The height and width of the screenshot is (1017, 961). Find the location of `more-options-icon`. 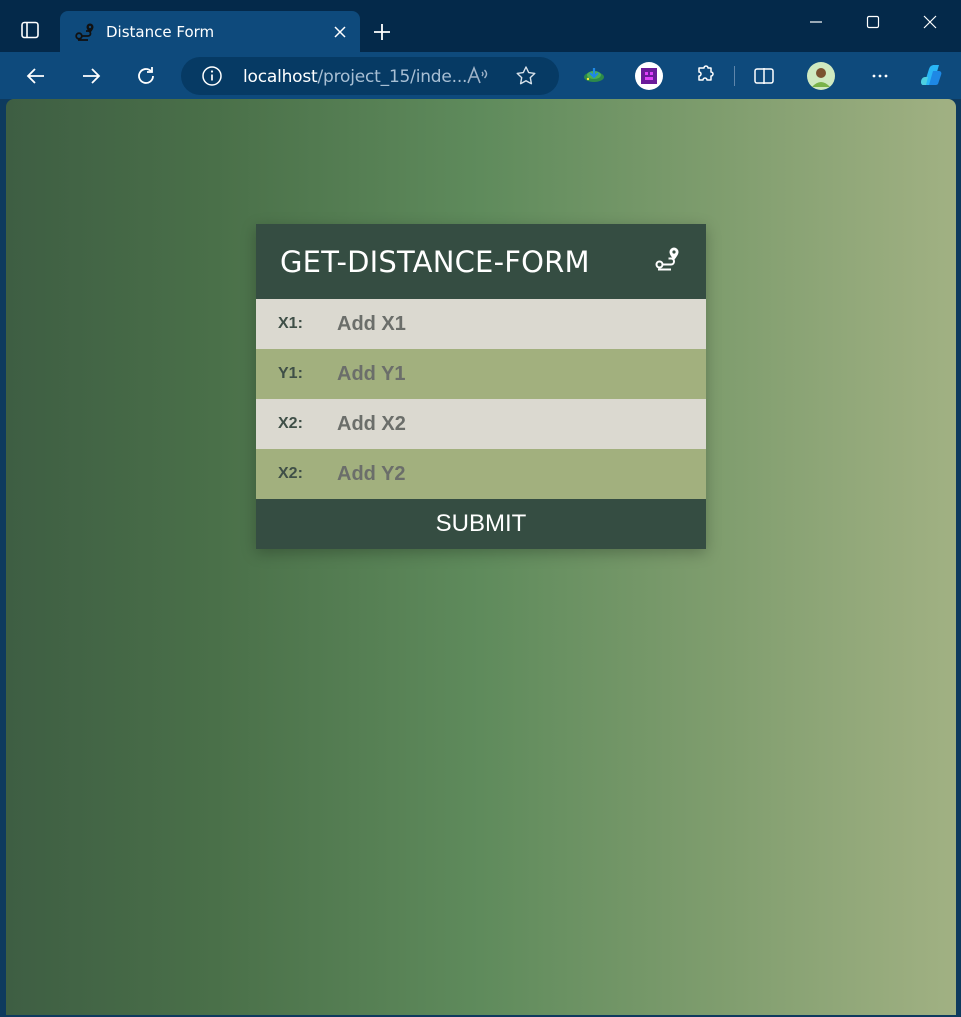

more-options-icon is located at coordinates (880, 76).